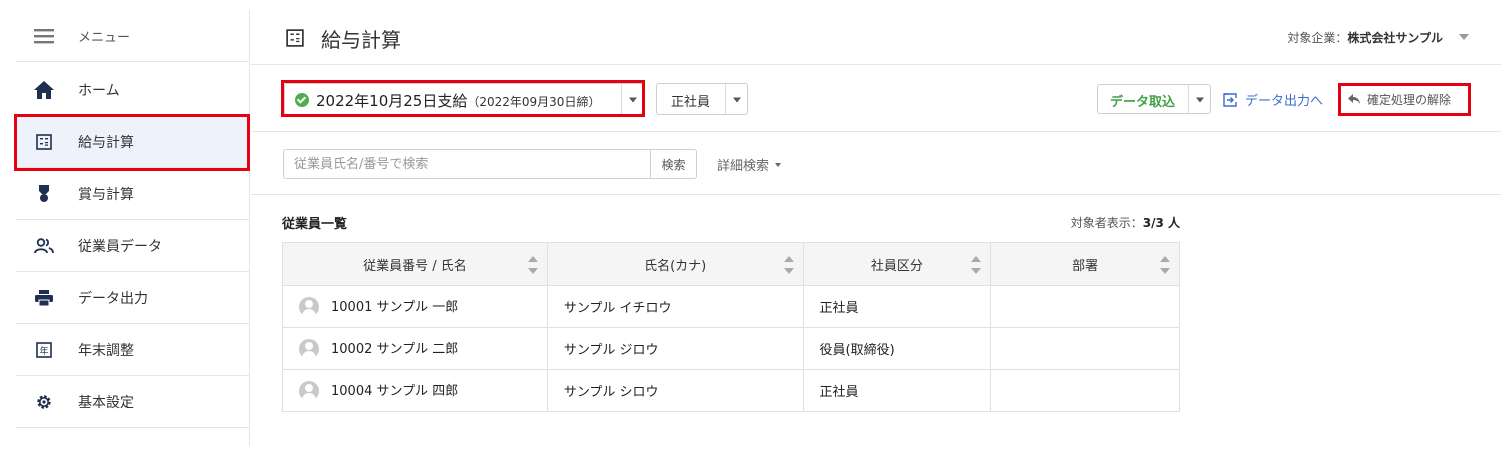 Image resolution: width=1501 pixels, height=452 pixels. What do you see at coordinates (44, 90) in the screenshot?
I see `home-icon` at bounding box center [44, 90].